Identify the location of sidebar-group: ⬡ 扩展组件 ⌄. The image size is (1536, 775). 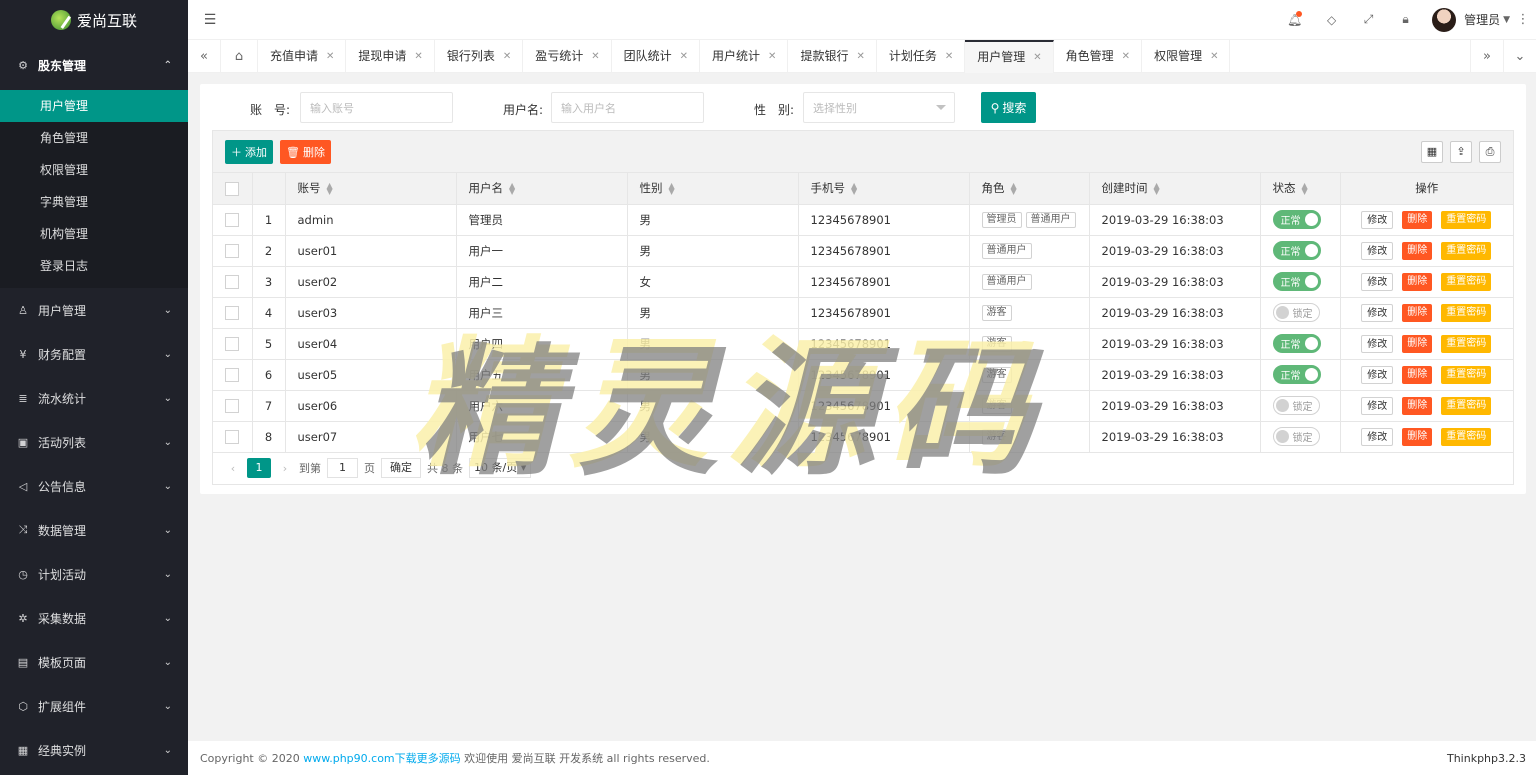
(94, 706).